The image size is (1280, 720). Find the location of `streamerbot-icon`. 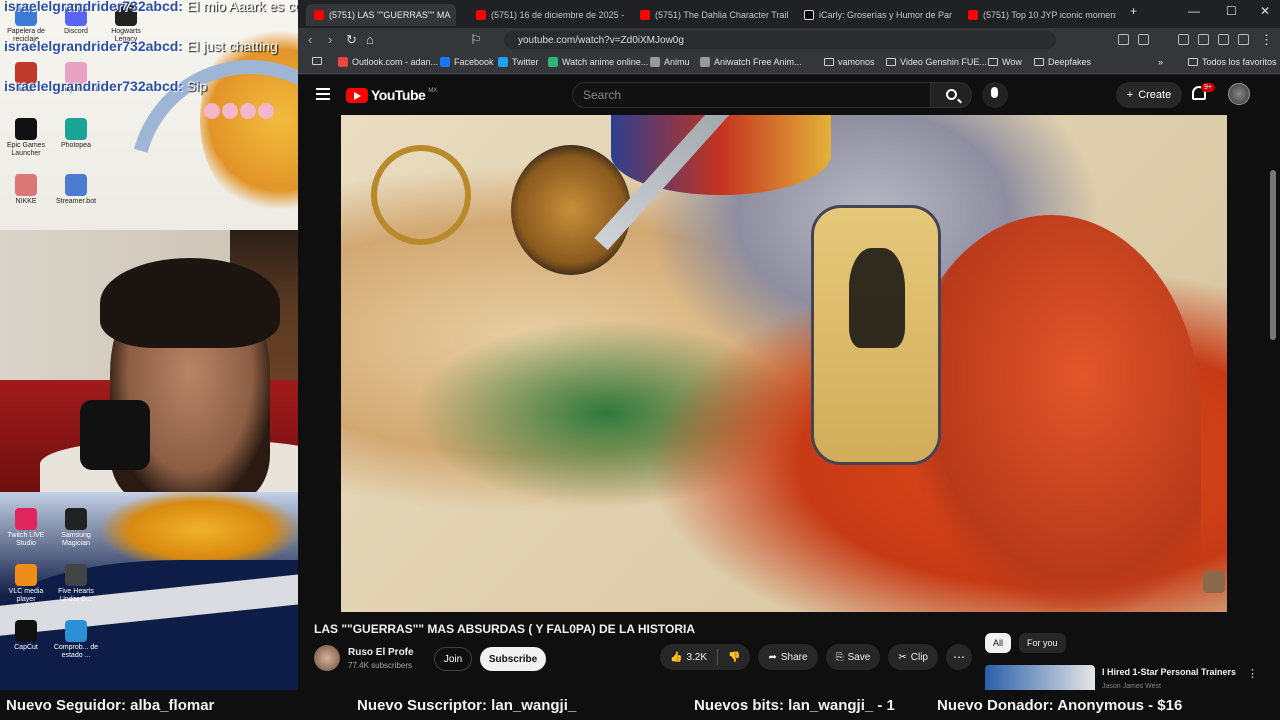

streamerbot-icon is located at coordinates (76, 185).